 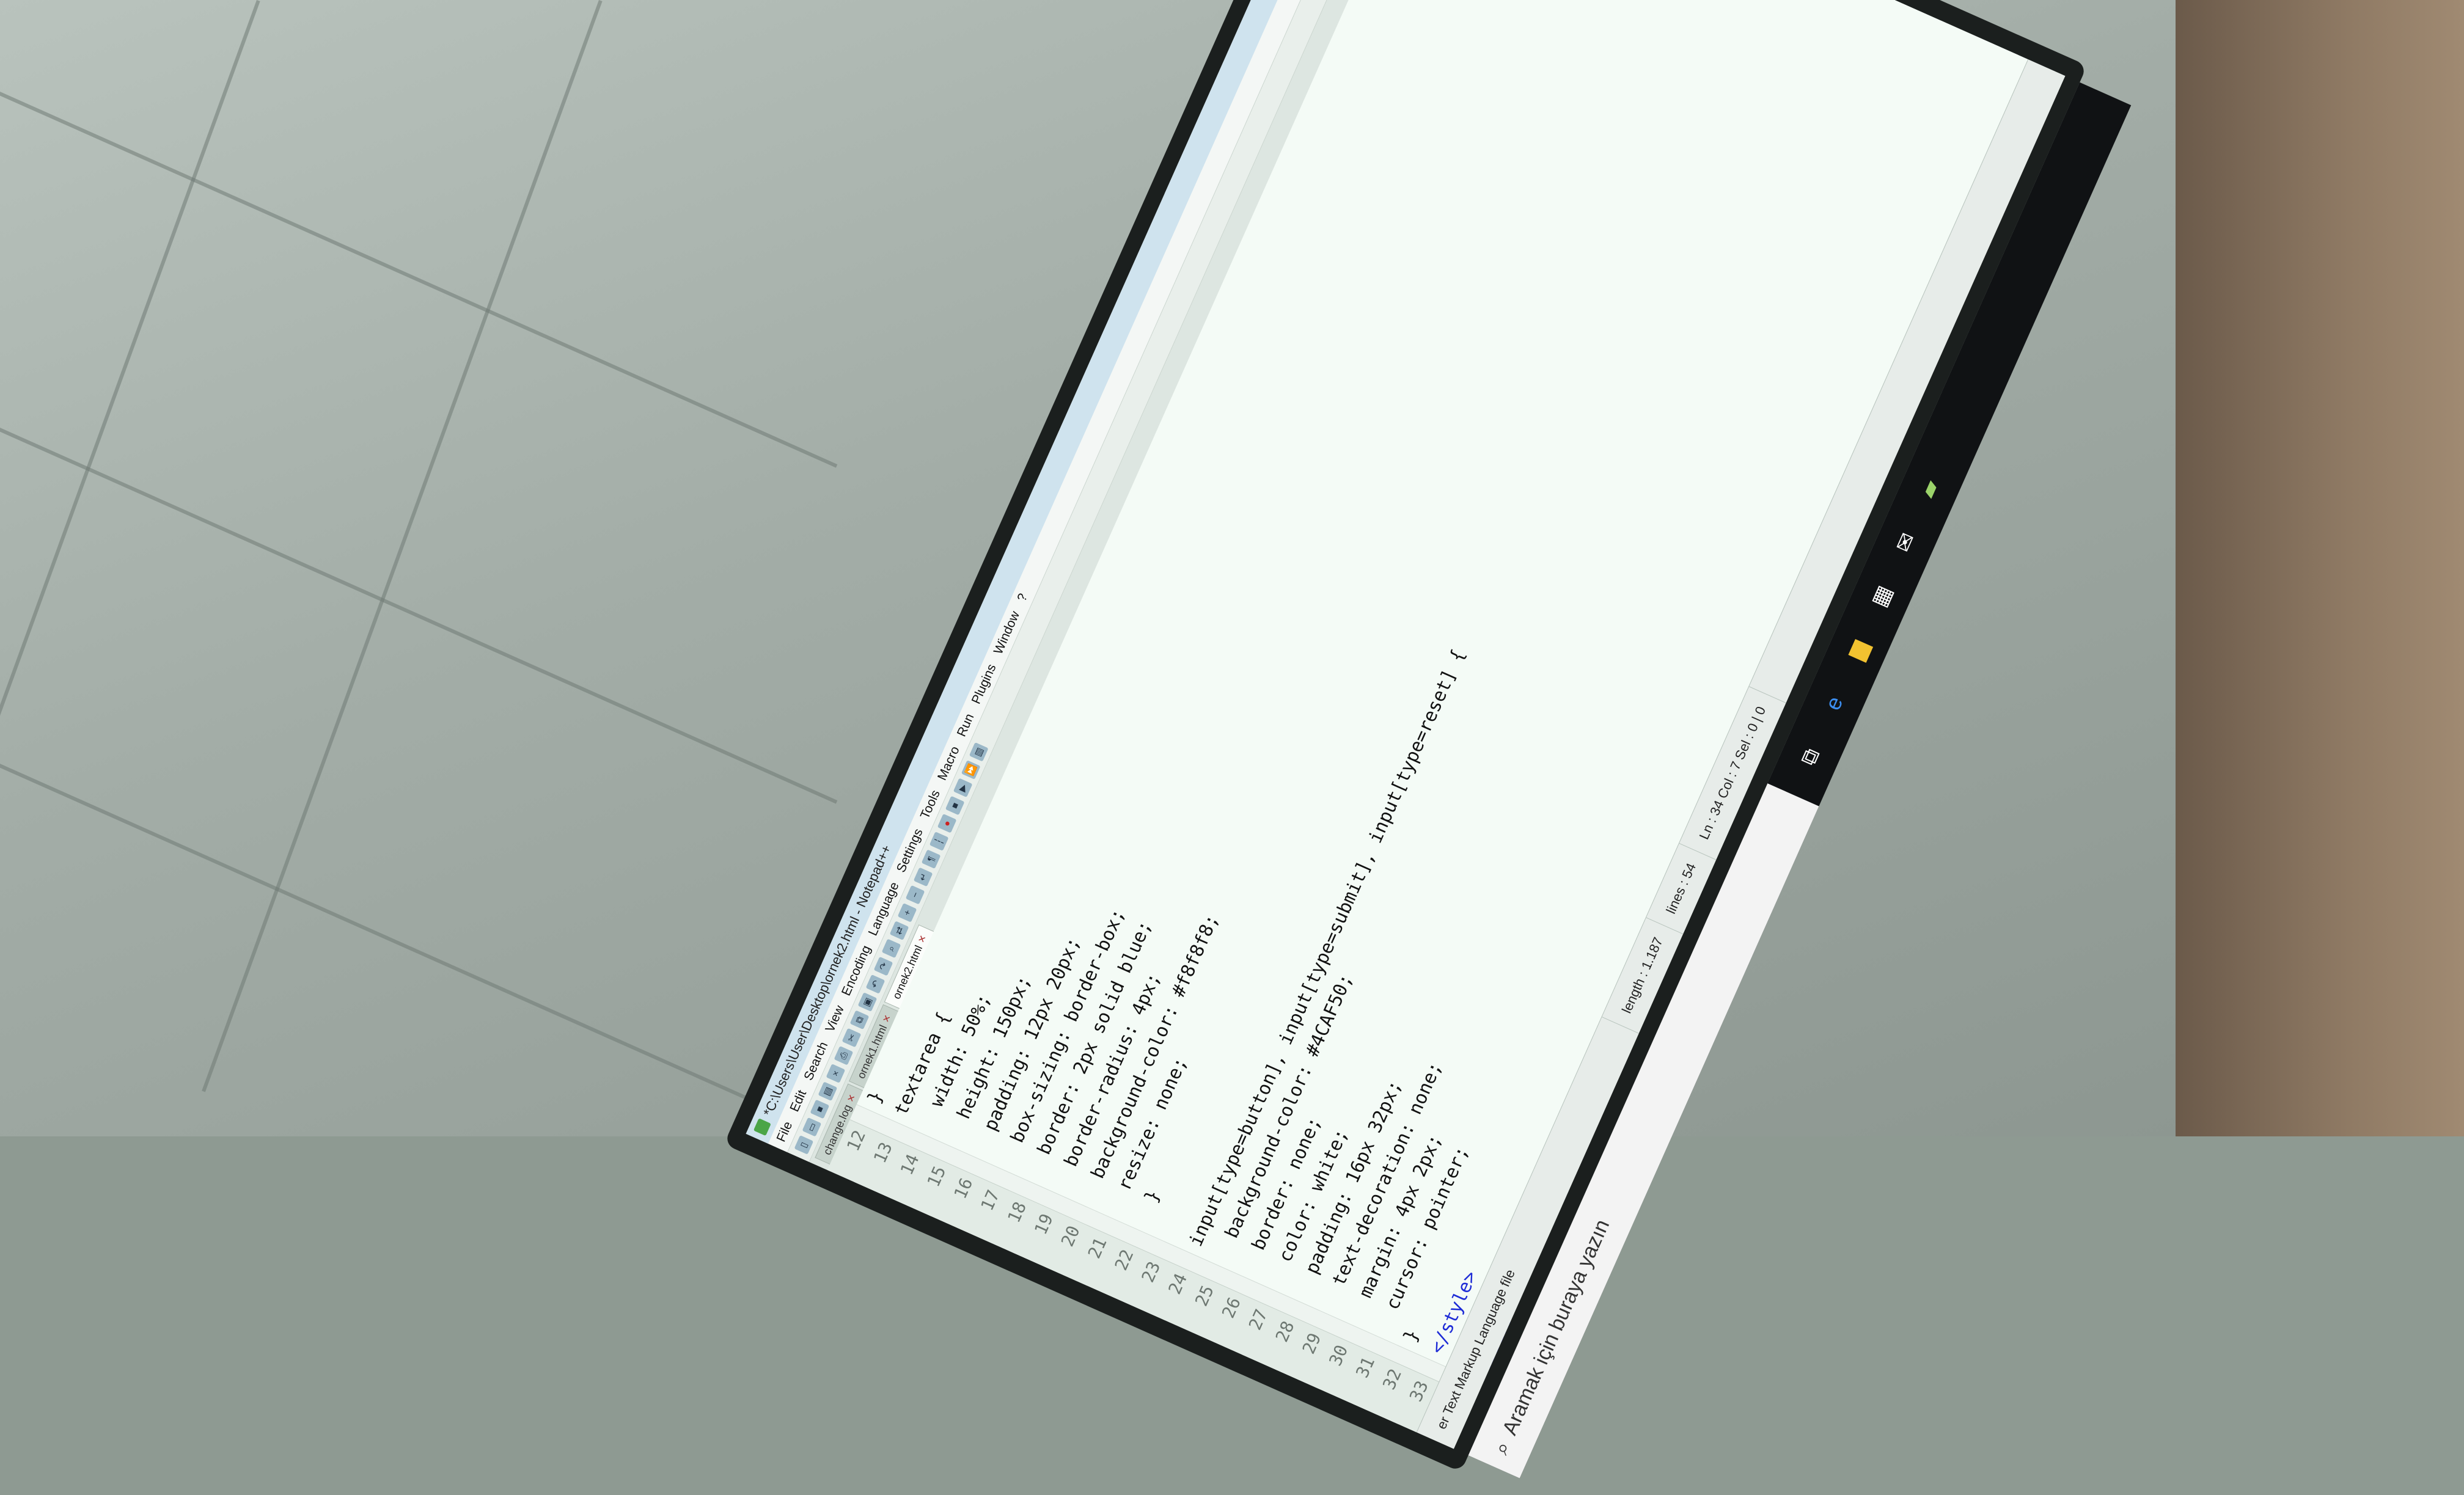 I want to click on zoom-in-icon: +, so click(x=907, y=913).